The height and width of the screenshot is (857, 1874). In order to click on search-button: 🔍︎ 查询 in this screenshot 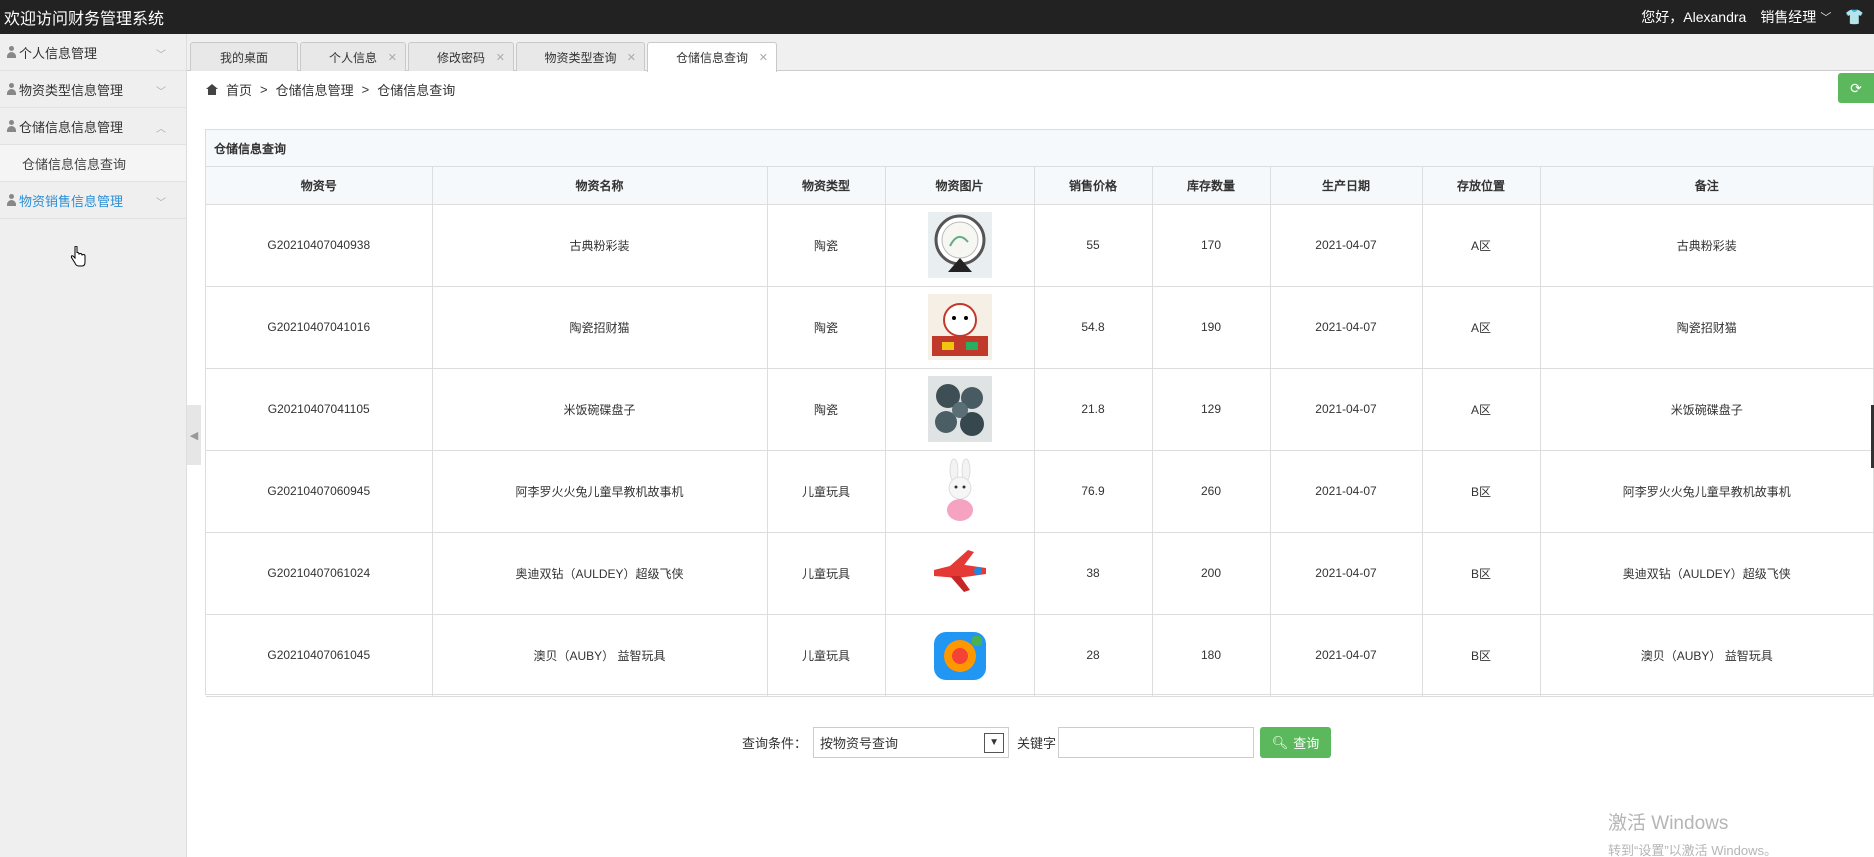, I will do `click(1296, 742)`.